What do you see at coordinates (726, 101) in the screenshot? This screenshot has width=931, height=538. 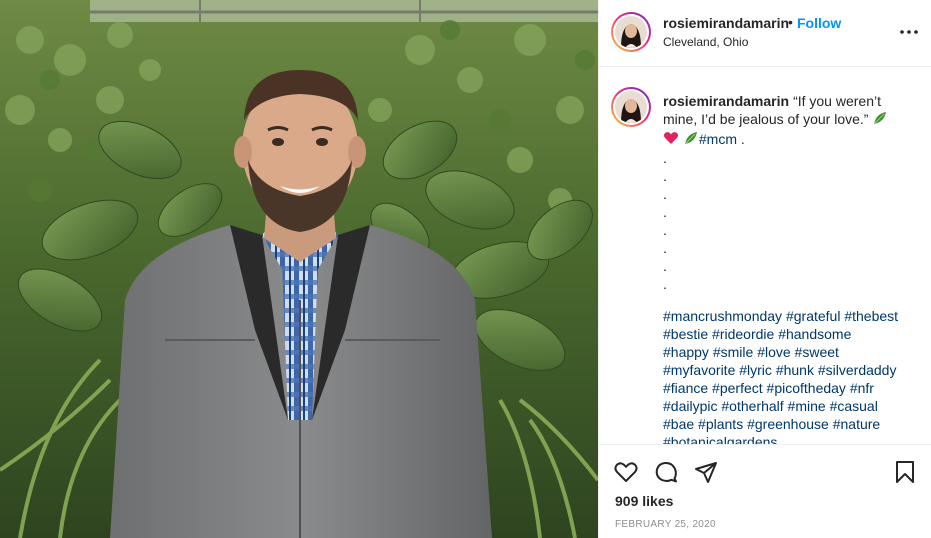 I see `caption-username: rosiemirandamarin` at bounding box center [726, 101].